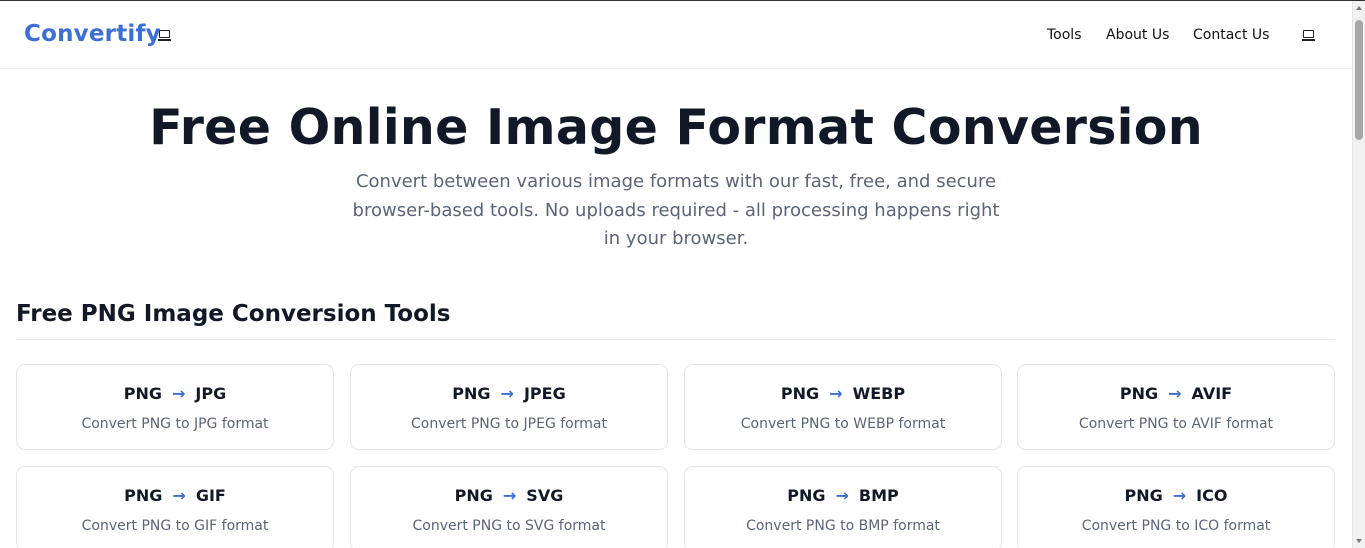 The image size is (1365, 548). What do you see at coordinates (175, 507) in the screenshot?
I see `tool-card-png-gif: PNG → GIF Convert PNG to GIF format` at bounding box center [175, 507].